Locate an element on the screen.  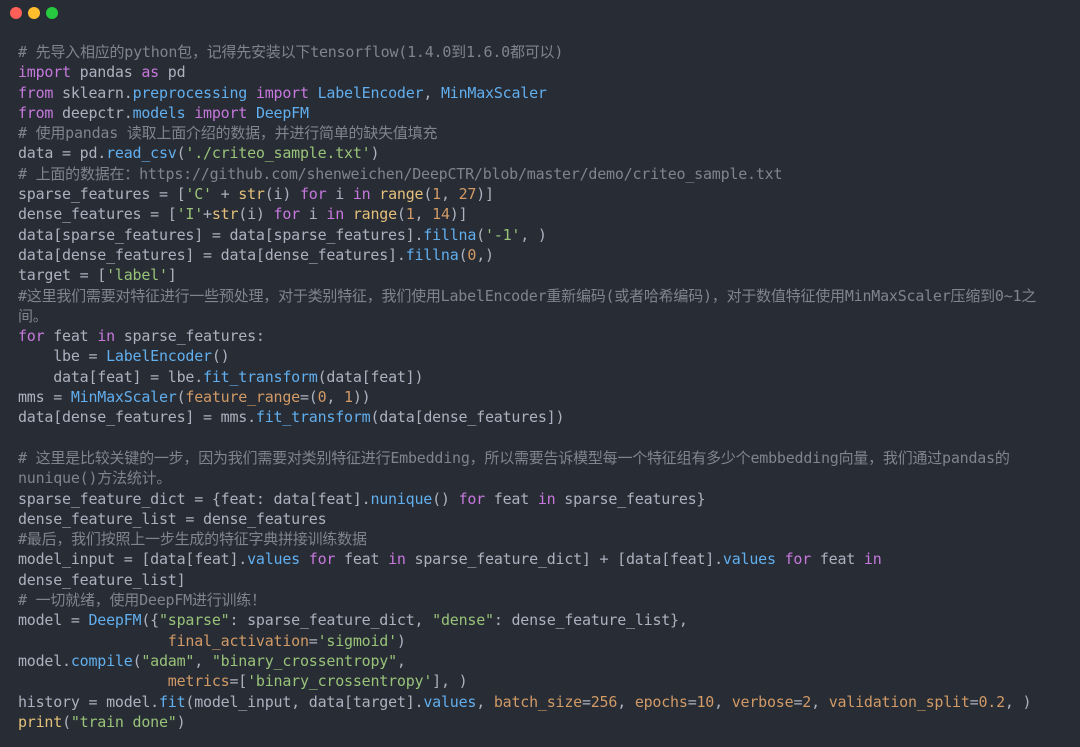
code-line: nunique()方法统计。 is located at coordinates (544, 478).